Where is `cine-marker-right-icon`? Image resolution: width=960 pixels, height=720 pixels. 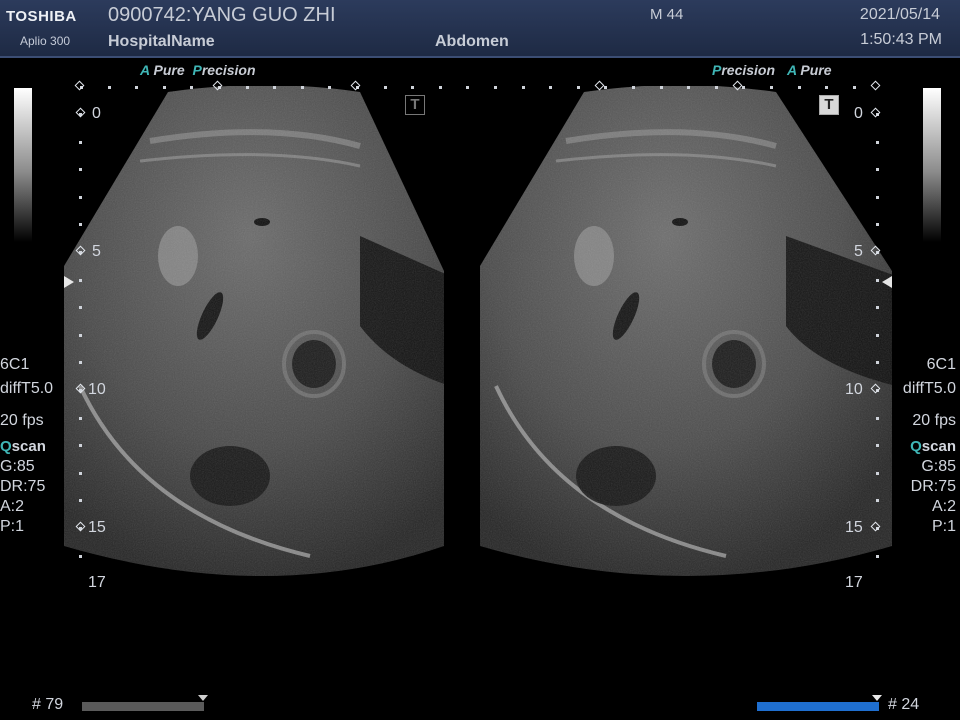
cine-marker-right-icon is located at coordinates (877, 698).